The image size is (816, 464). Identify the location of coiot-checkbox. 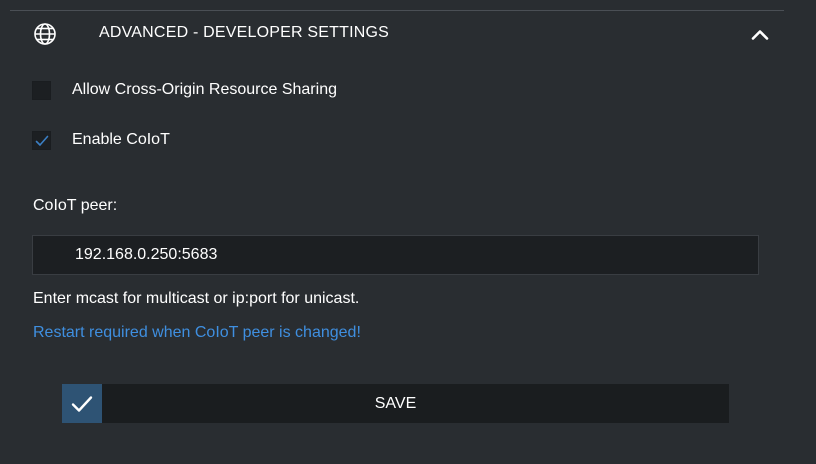
(41, 140).